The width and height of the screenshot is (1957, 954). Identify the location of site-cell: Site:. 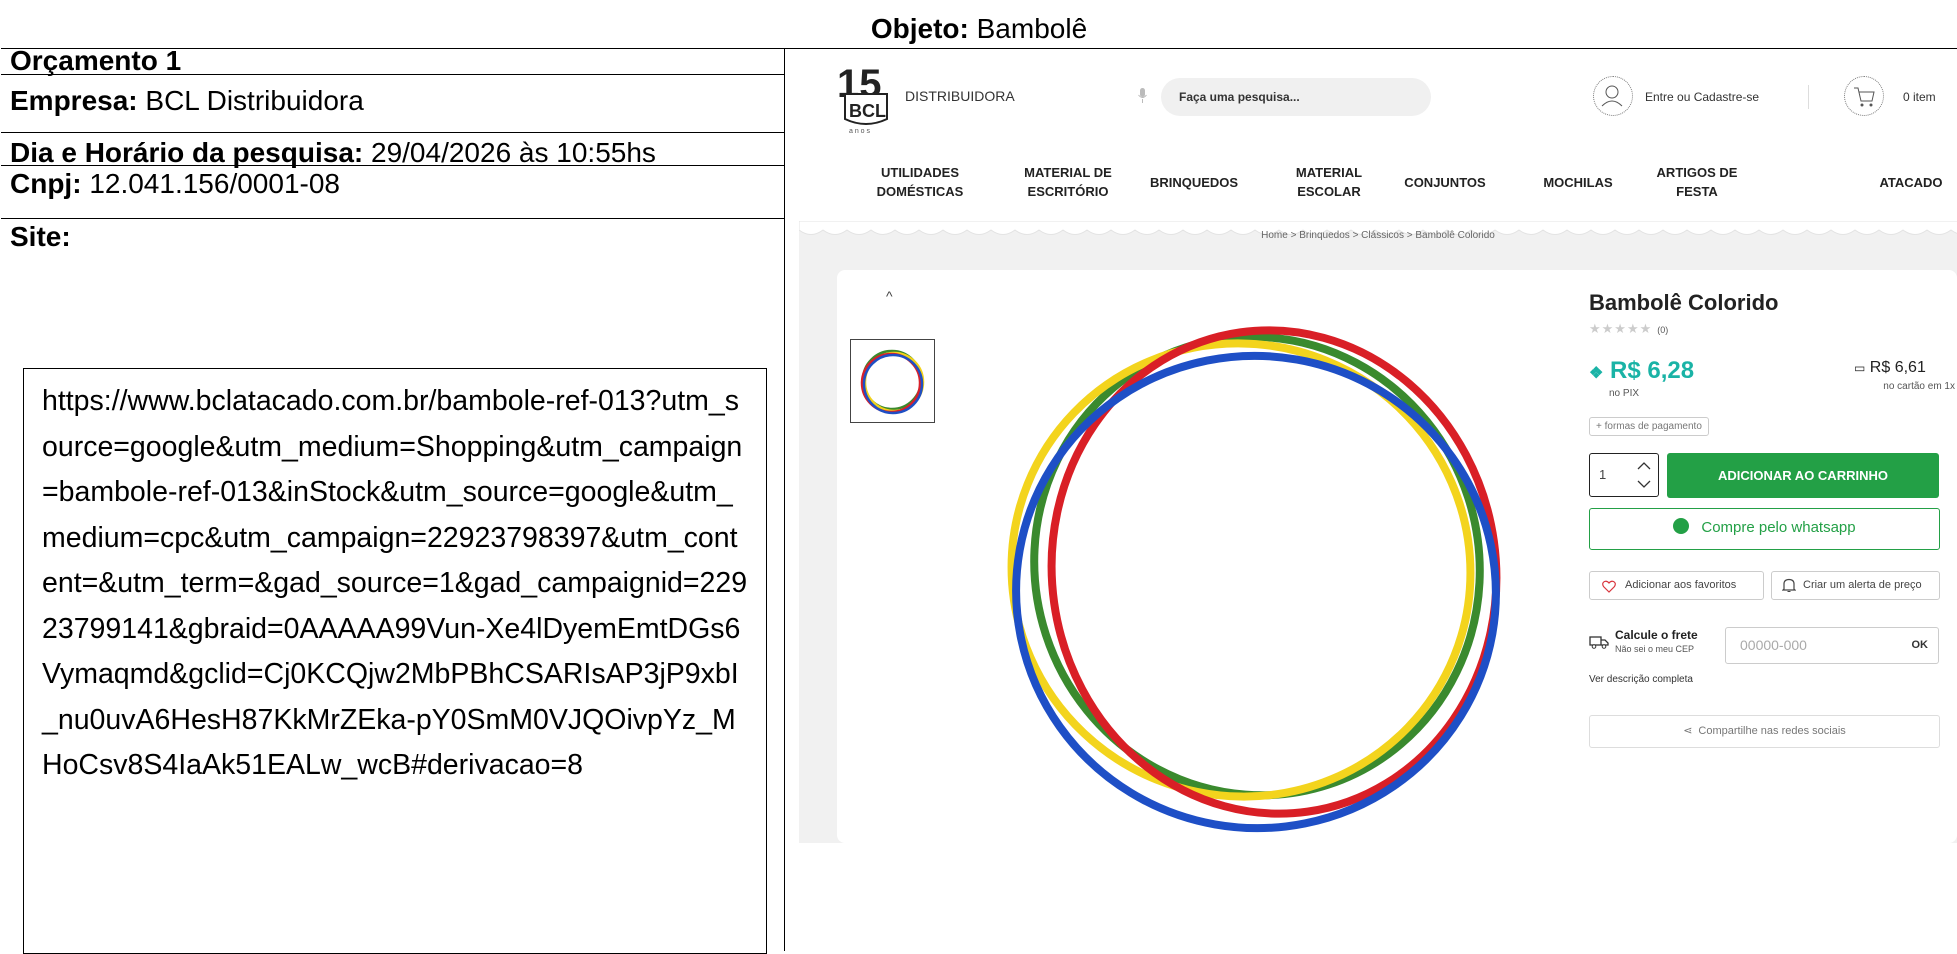
(392, 239).